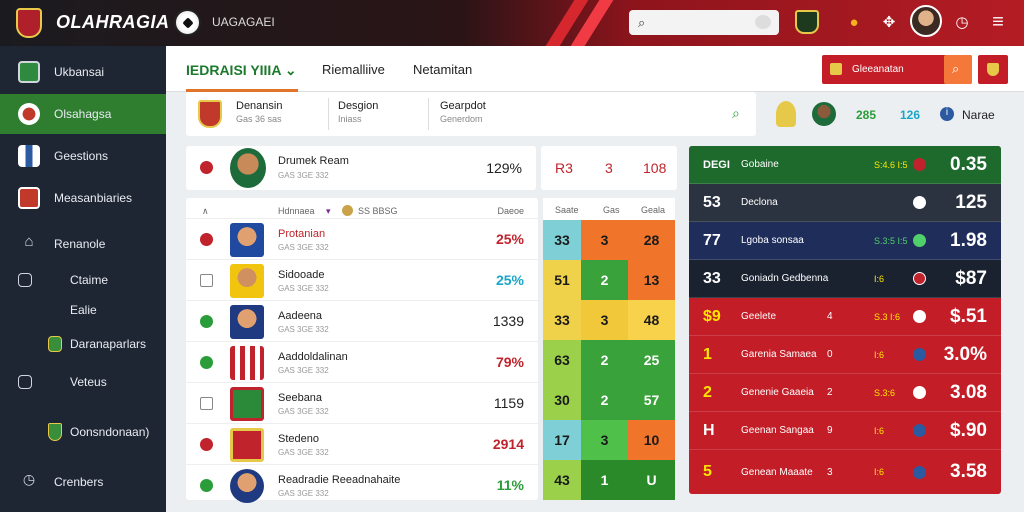  What do you see at coordinates (83, 382) in the screenshot?
I see `sidebar-item-8: Veteus` at bounding box center [83, 382].